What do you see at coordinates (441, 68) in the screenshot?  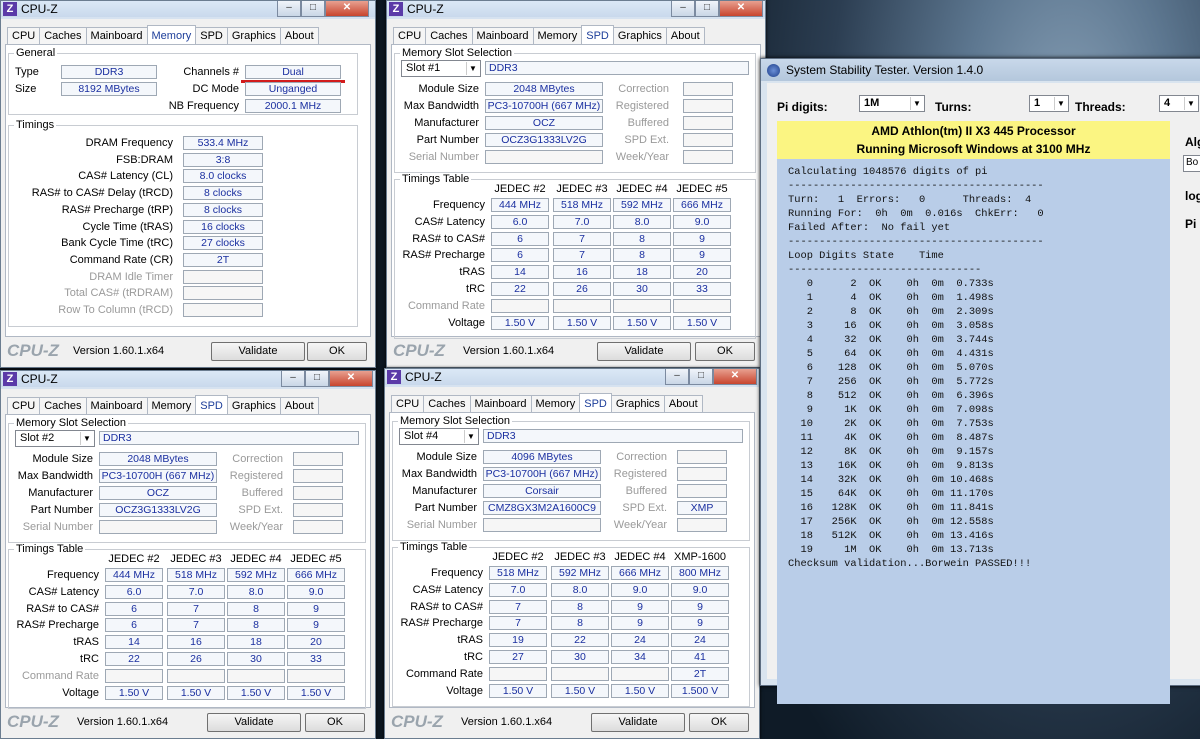 I see `slot-select: Slot #1 ▼` at bounding box center [441, 68].